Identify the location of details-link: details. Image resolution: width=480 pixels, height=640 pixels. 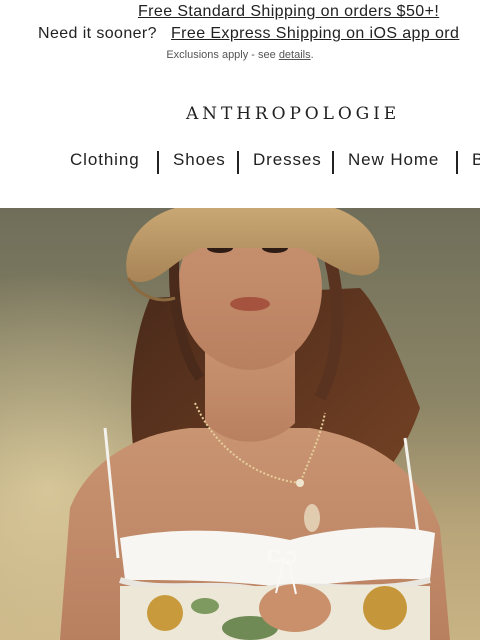
(295, 55).